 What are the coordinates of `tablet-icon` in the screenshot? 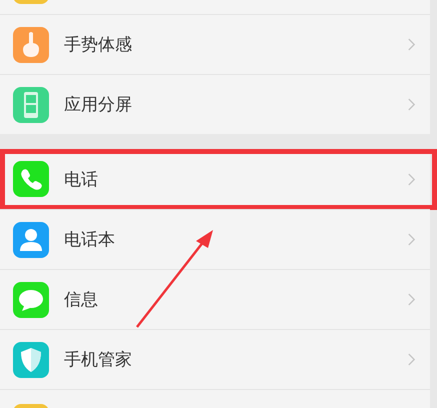 It's located at (31, 104).